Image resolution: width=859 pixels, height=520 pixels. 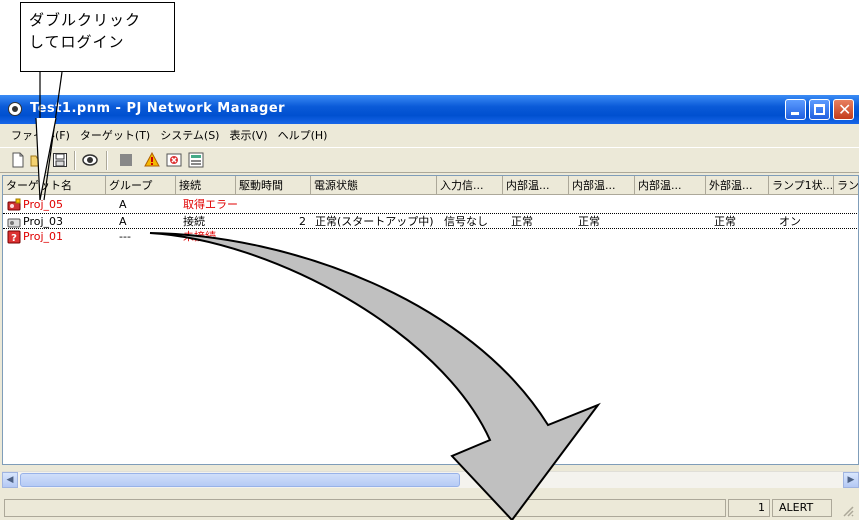 I want to click on menu-view: 表示(V), so click(x=248, y=135).